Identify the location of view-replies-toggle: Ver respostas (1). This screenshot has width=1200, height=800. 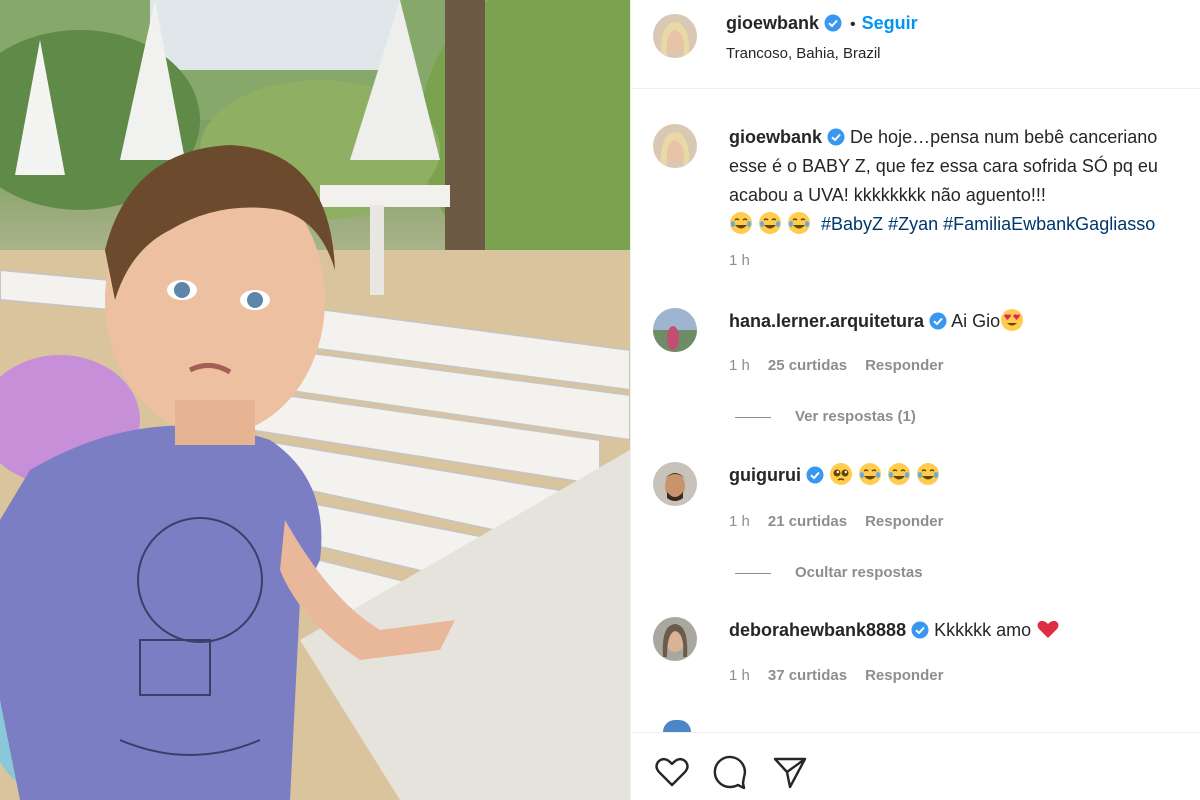
(825, 416).